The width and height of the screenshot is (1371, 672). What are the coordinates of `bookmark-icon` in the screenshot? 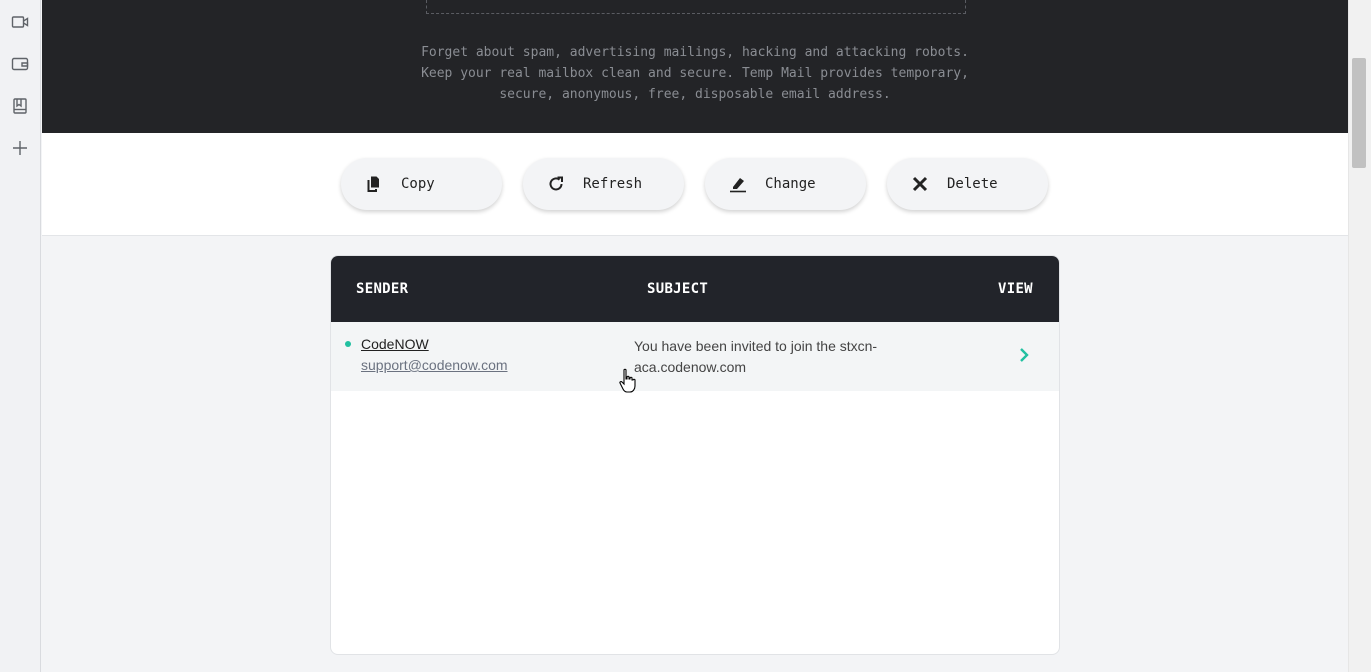 It's located at (20, 106).